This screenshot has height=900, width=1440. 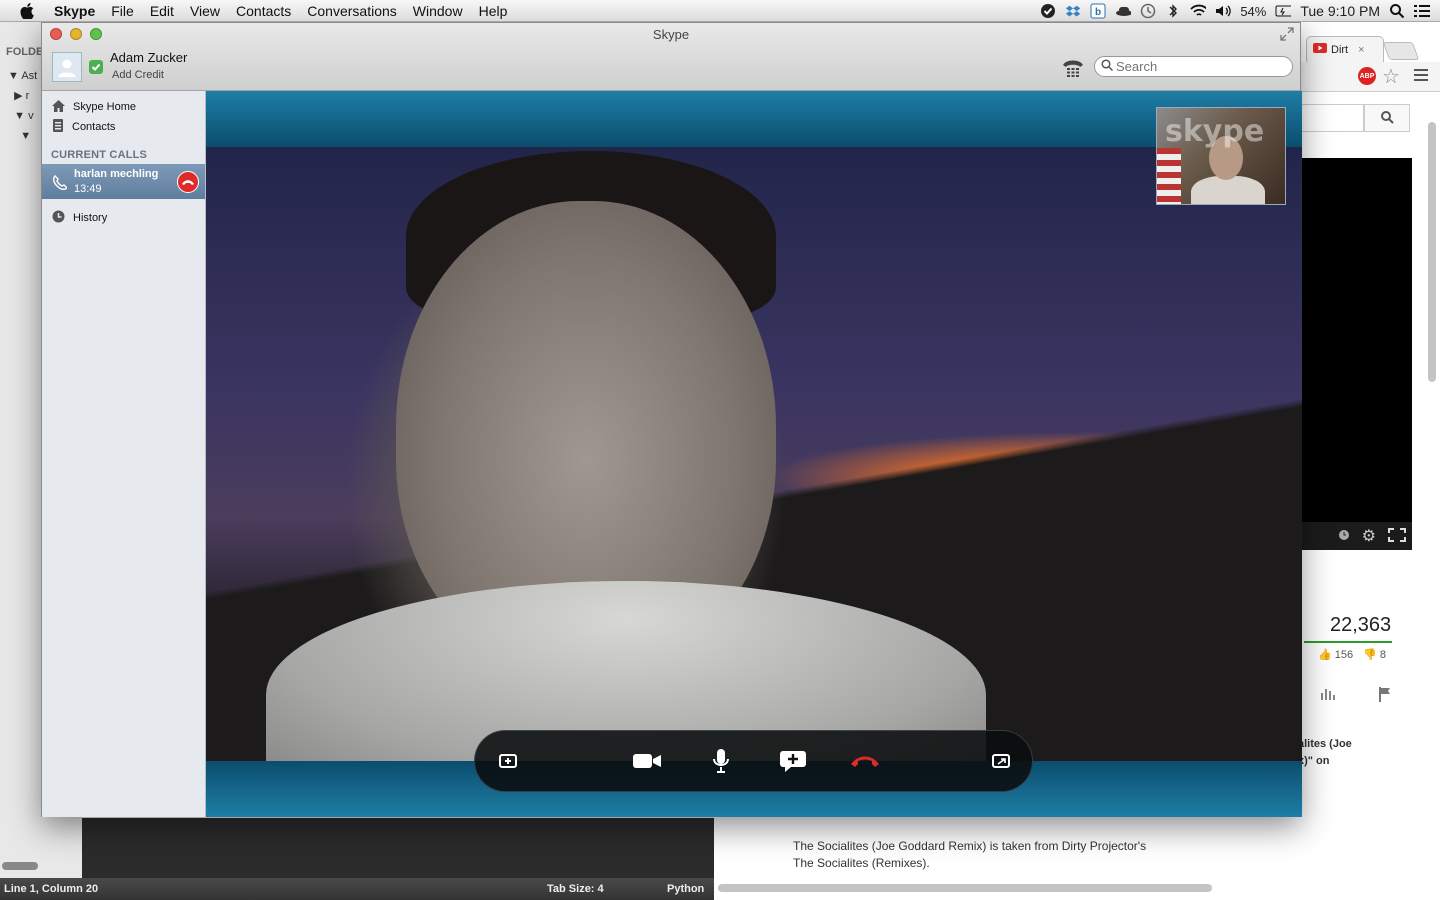 What do you see at coordinates (148, 57) in the screenshot?
I see `user-name: Adam Zucker` at bounding box center [148, 57].